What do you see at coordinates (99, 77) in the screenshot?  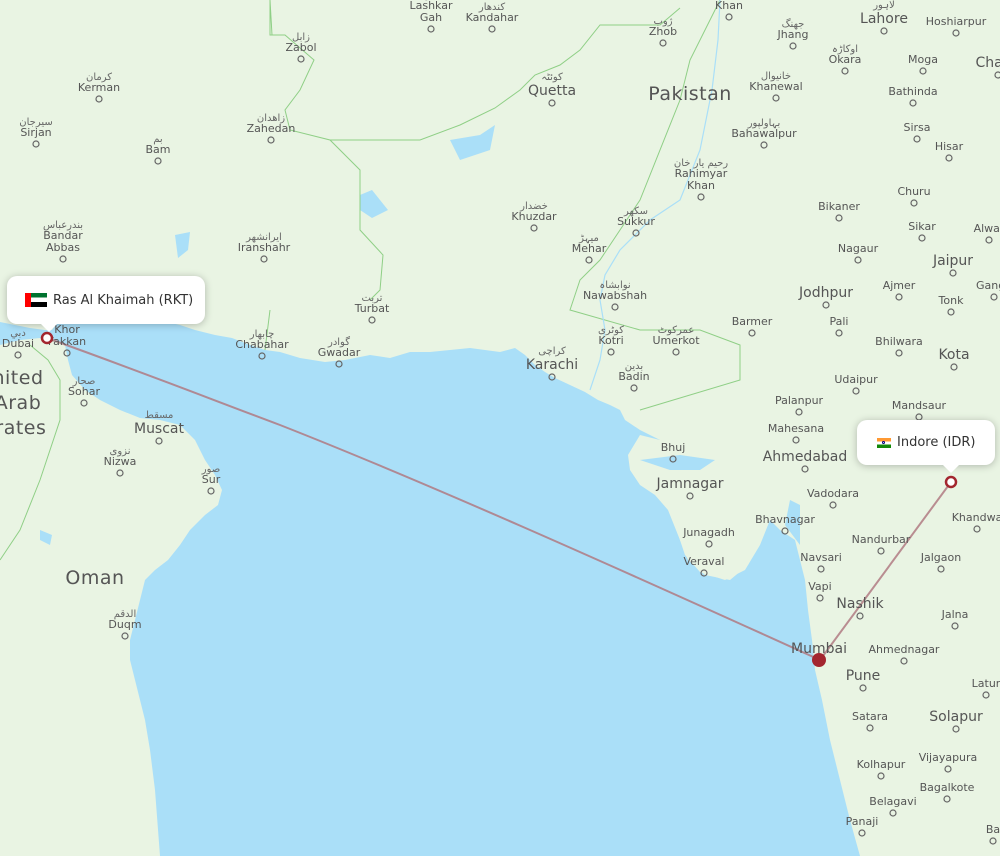 I see `city-name-native: کرمان` at bounding box center [99, 77].